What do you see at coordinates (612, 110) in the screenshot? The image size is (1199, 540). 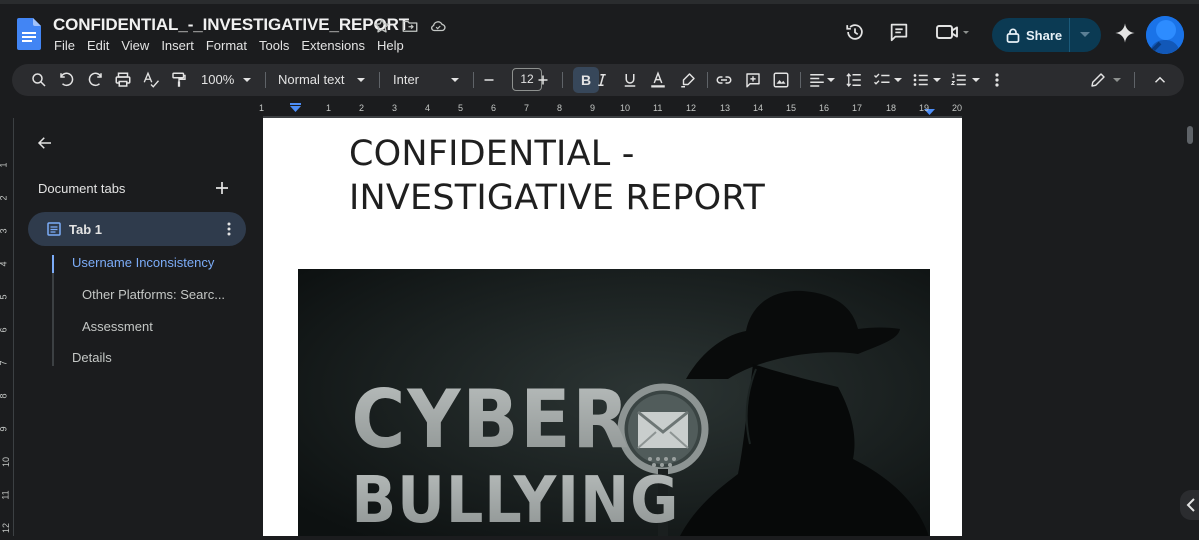 I see `ruler-marks` at bounding box center [612, 110].